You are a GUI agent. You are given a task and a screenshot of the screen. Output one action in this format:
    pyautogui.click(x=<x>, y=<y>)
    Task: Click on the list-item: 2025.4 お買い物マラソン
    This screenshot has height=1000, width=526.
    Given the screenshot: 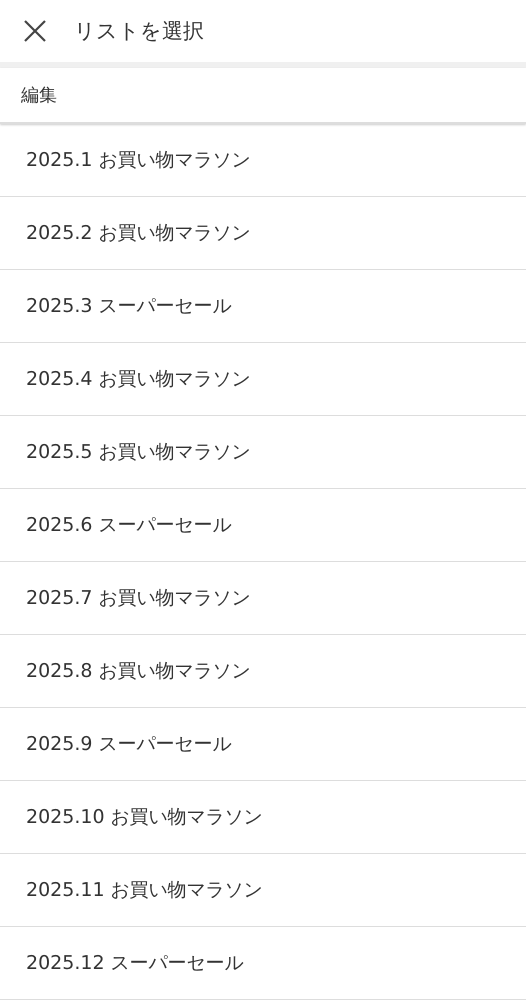 What is the action you would take?
    pyautogui.click(x=263, y=379)
    